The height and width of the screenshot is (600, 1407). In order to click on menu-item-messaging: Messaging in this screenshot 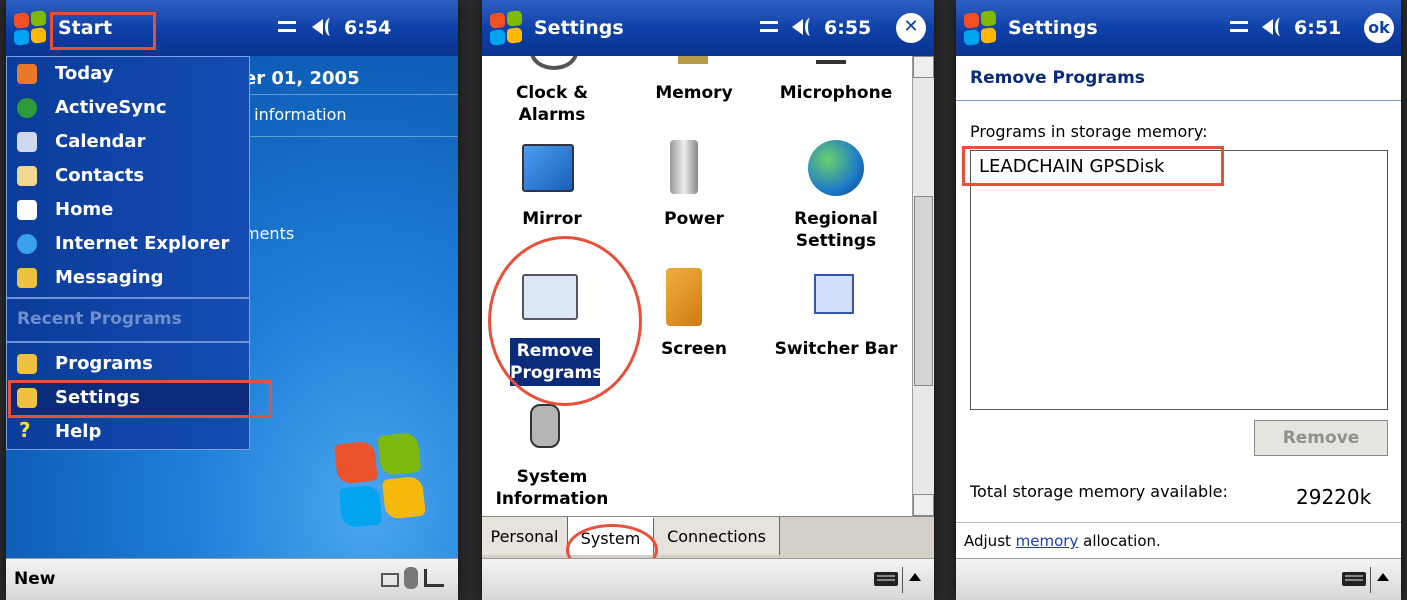, I will do `click(128, 278)`.